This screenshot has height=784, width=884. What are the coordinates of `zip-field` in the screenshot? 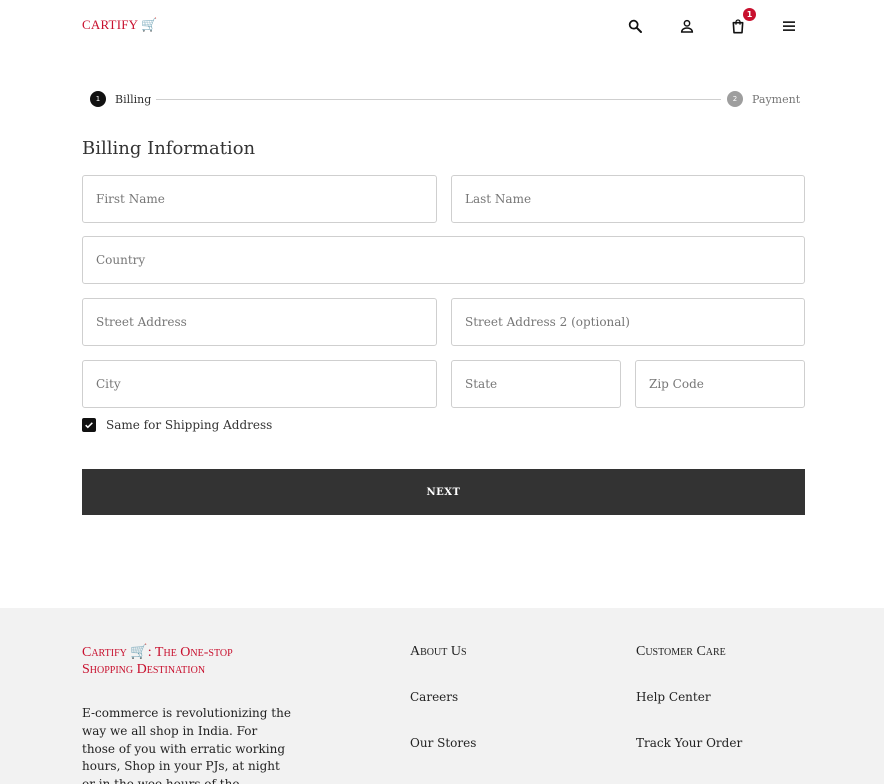 It's located at (720, 384).